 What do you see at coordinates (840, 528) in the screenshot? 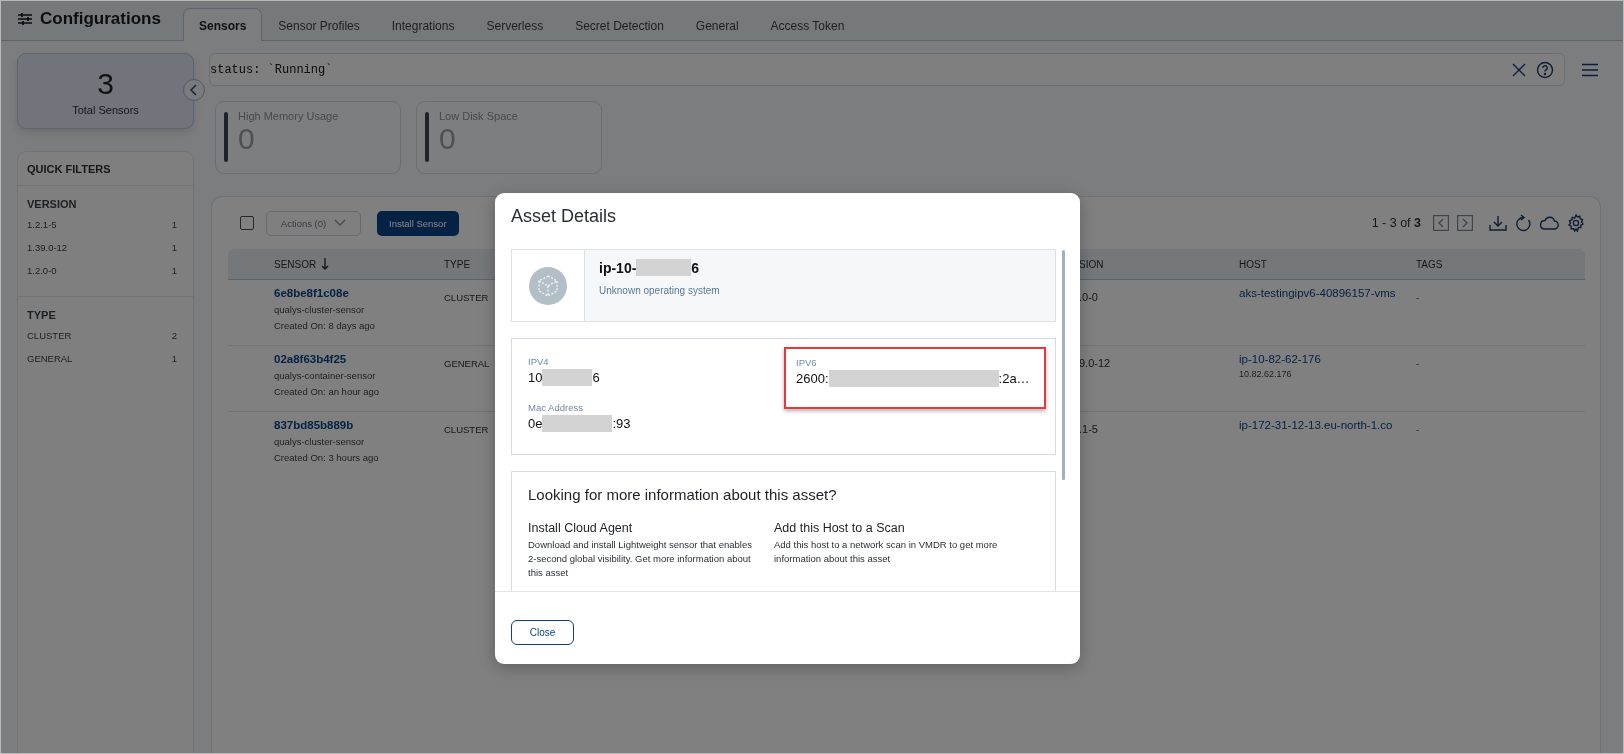
I see `option-title: Add this Host to a Scan` at bounding box center [840, 528].